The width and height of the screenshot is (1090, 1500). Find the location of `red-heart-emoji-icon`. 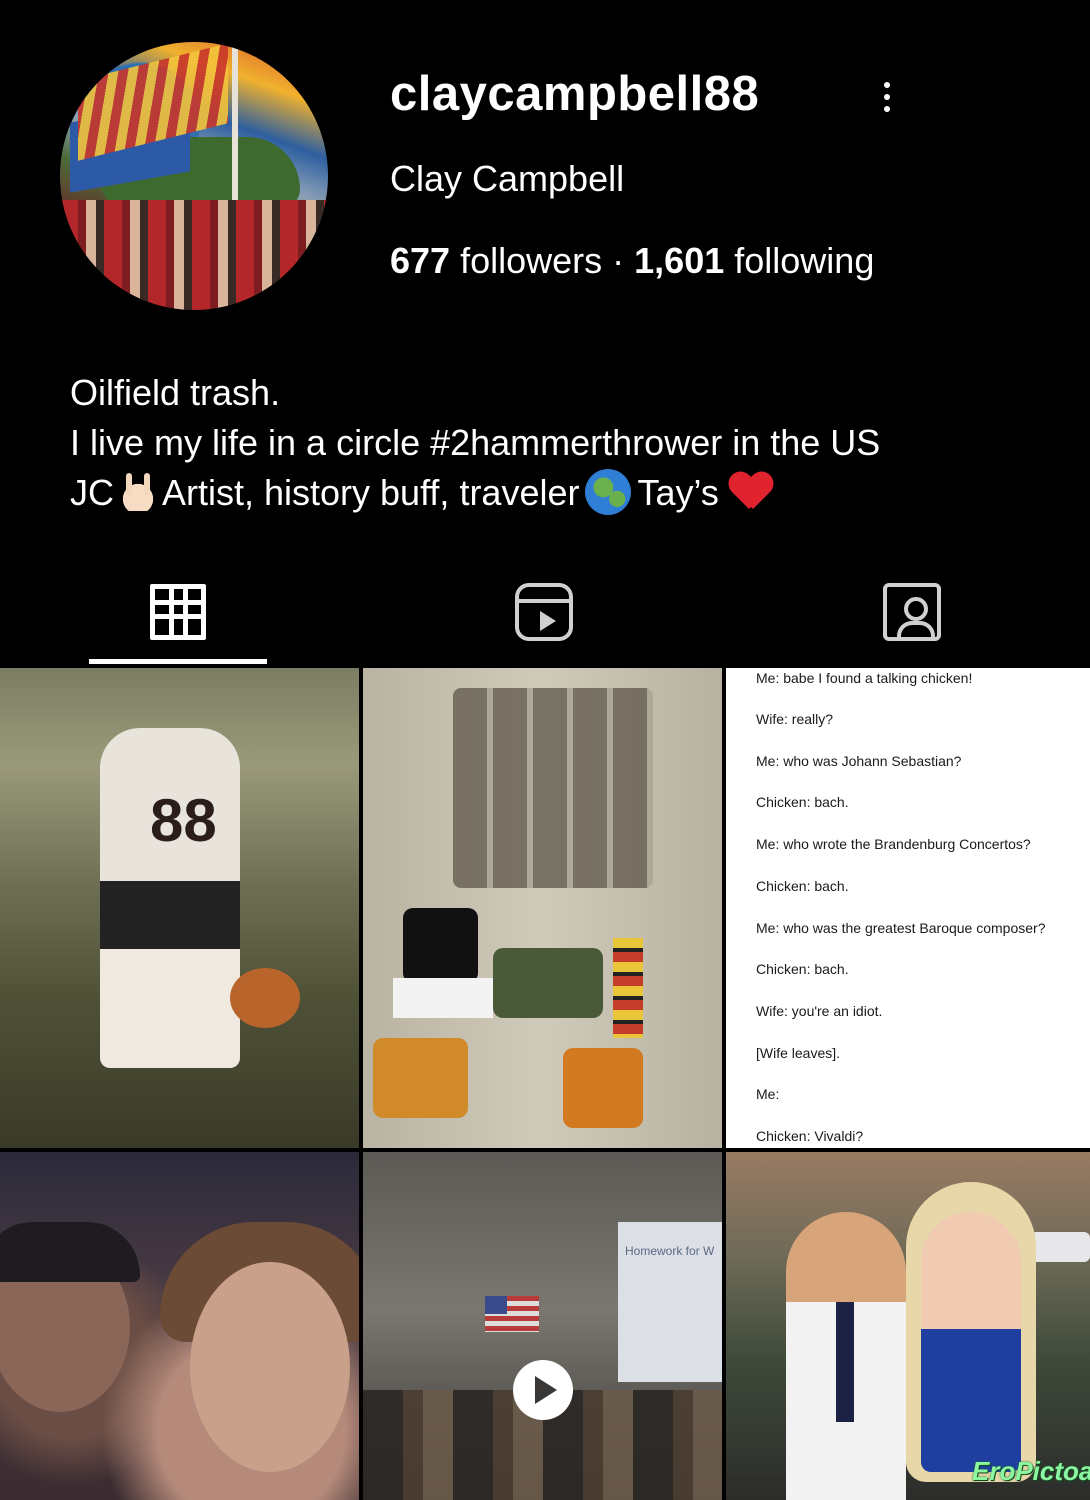

red-heart-emoji-icon is located at coordinates (751, 493).